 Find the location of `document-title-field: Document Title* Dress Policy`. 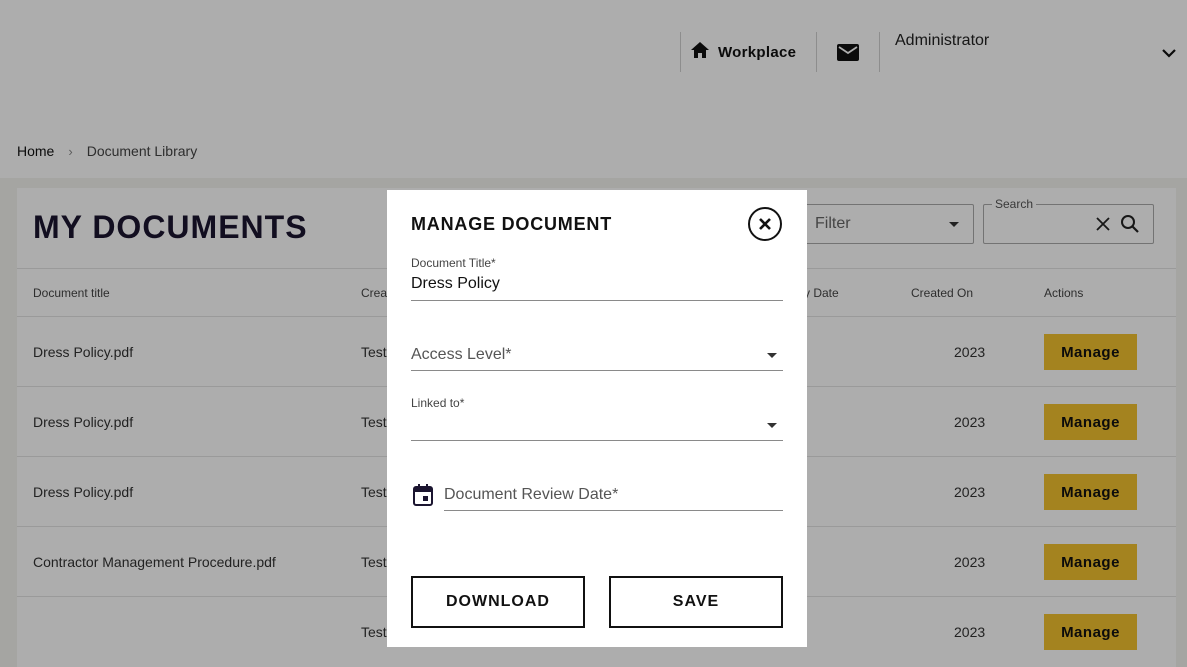

document-title-field: Document Title* Dress Policy is located at coordinates (597, 278).